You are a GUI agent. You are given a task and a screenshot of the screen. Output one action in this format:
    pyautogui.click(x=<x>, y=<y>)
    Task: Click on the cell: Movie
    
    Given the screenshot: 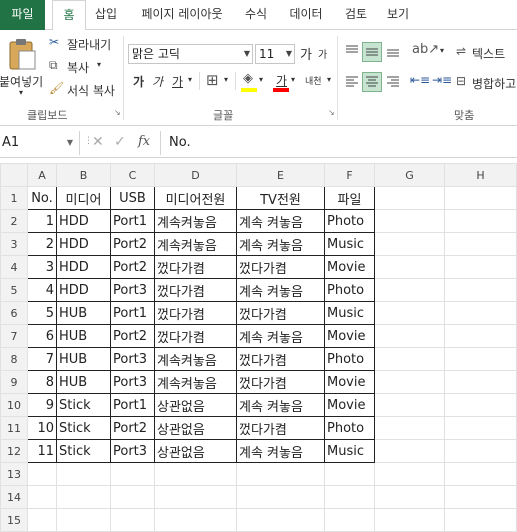 What is the action you would take?
    pyautogui.click(x=349, y=336)
    